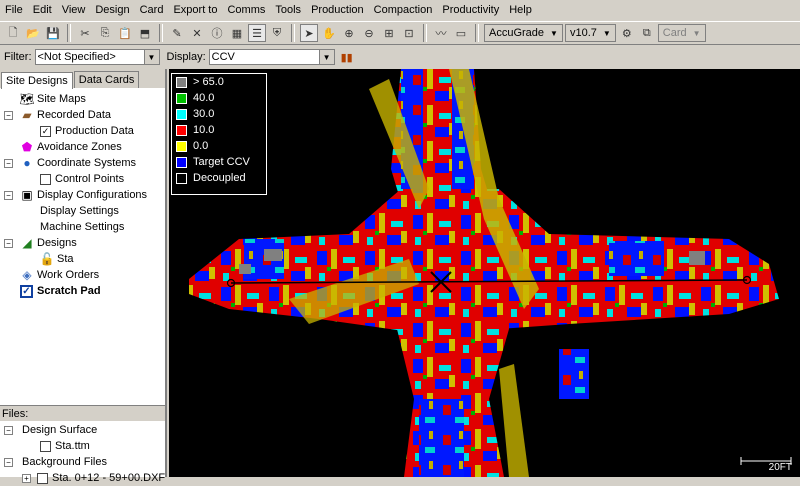 The width and height of the screenshot is (800, 486). Describe the element at coordinates (52, 99) in the screenshot. I see `tree-item-site-maps: 🗺 Site Maps` at that location.